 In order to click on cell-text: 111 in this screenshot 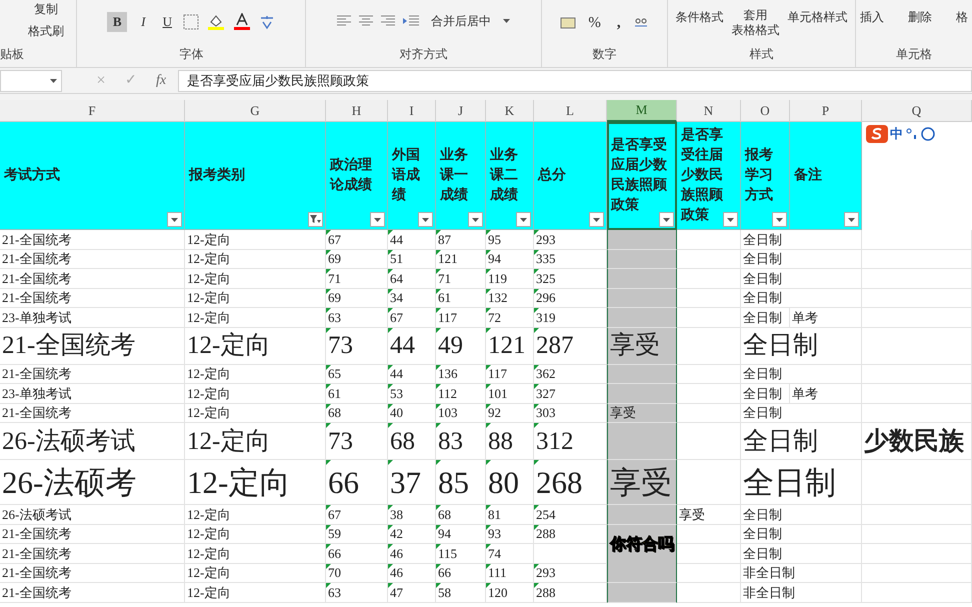, I will do `click(497, 573)`.